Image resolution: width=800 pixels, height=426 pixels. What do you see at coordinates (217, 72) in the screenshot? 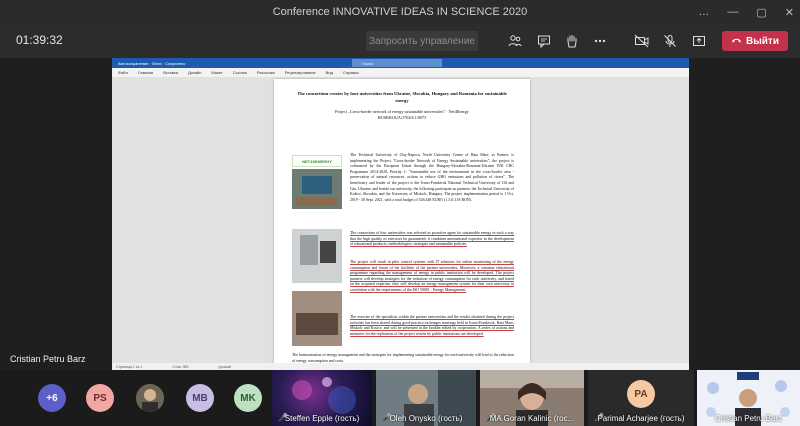
I see `ribbon-tab: Макет` at bounding box center [217, 72].